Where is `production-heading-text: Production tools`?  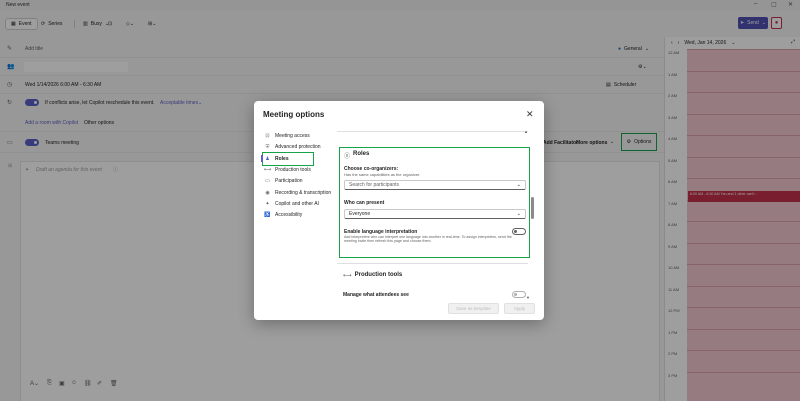
production-heading-text: Production tools is located at coordinates (378, 275).